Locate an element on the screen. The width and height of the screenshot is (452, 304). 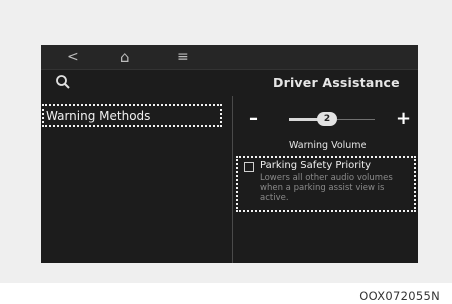
volume-decrease-button: – is located at coordinates (253, 119).